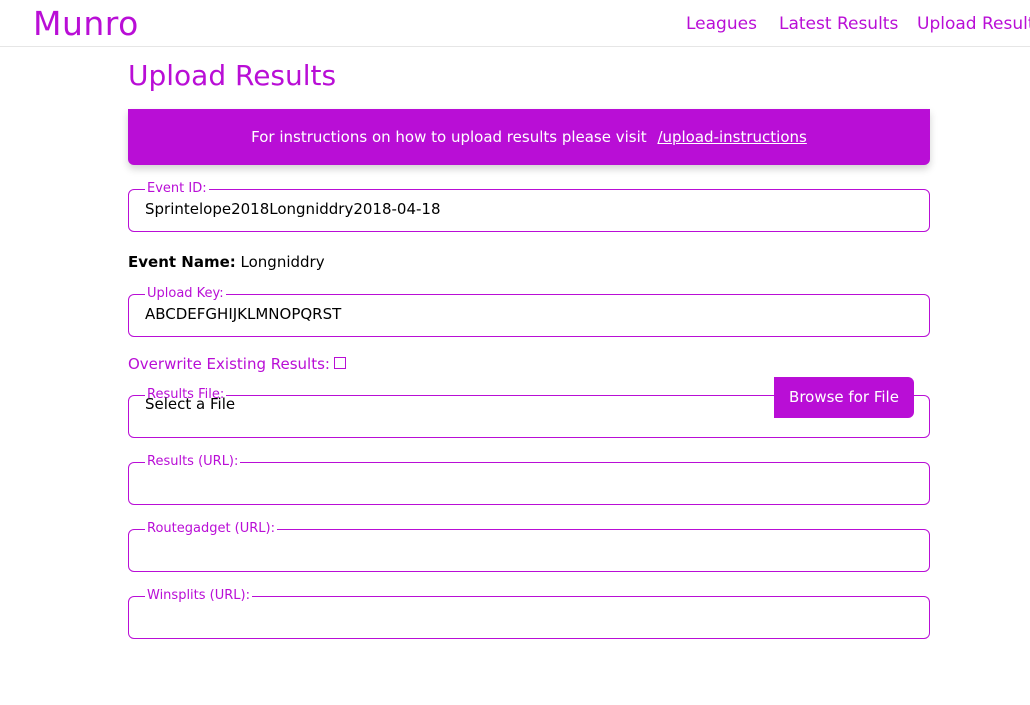 This screenshot has height=705, width=1030. I want to click on upload-key-label: Upload Key:, so click(185, 293).